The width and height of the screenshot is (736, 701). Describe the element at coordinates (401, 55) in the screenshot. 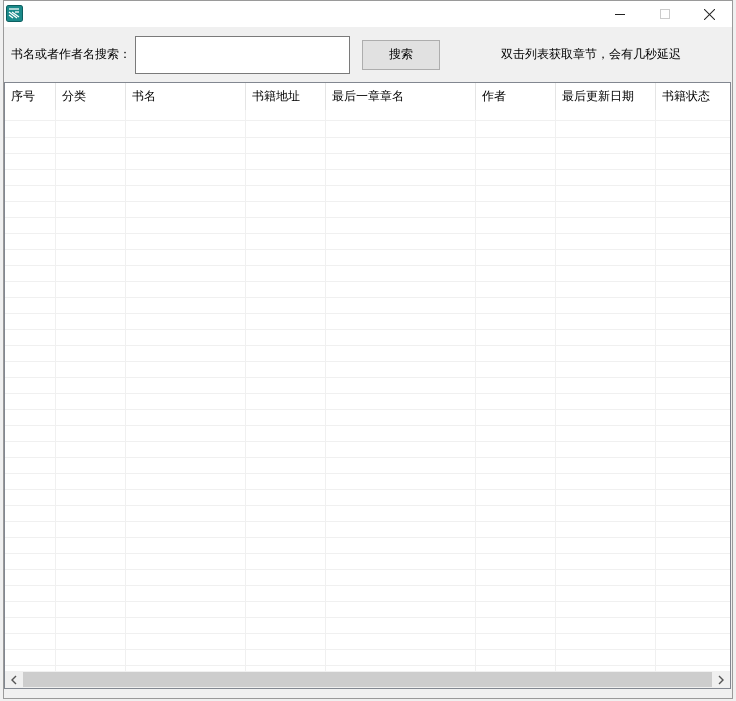

I see `search-button: 搜索` at that location.